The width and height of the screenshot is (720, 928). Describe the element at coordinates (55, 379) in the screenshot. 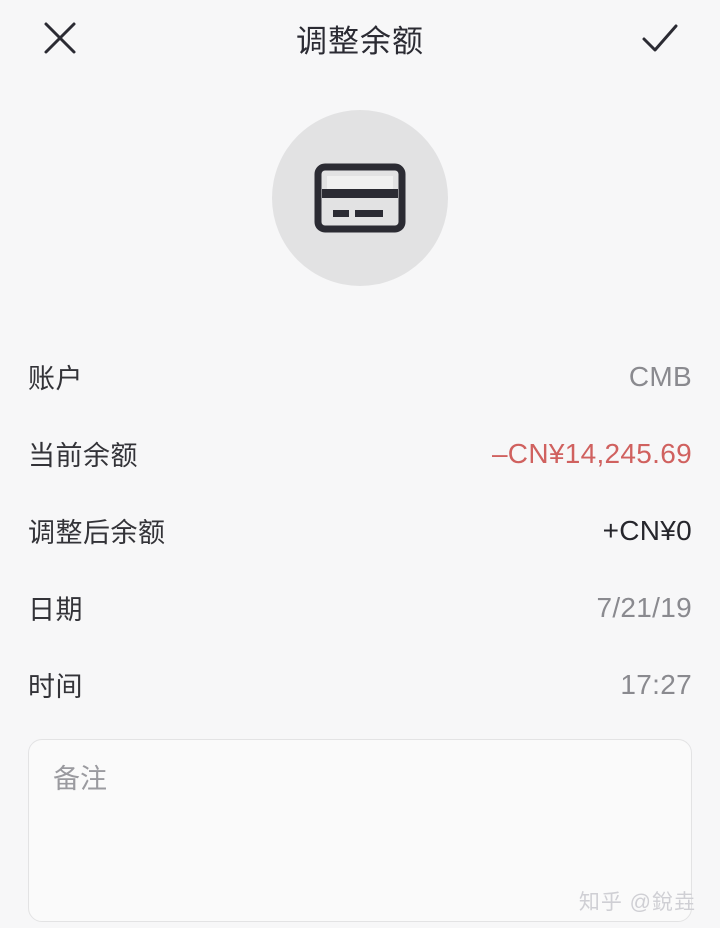

I see `row-label: 账户` at that location.